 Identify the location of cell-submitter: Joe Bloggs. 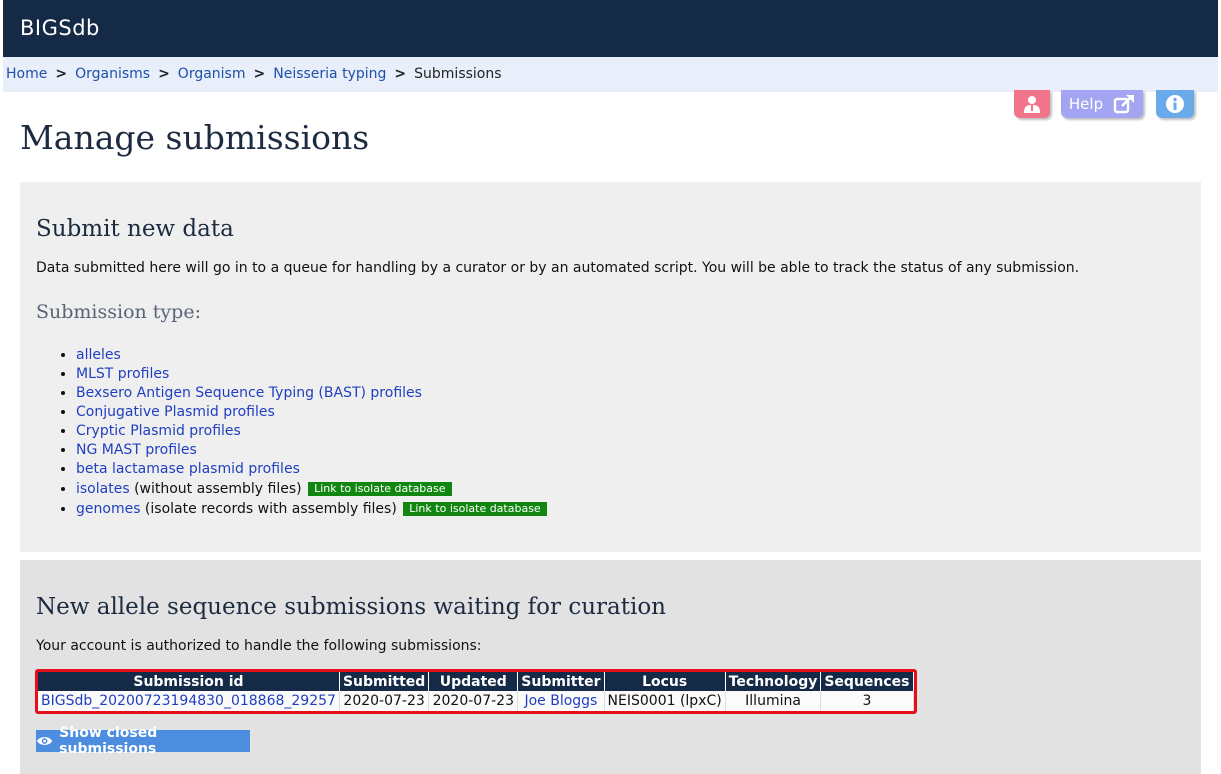
(561, 701).